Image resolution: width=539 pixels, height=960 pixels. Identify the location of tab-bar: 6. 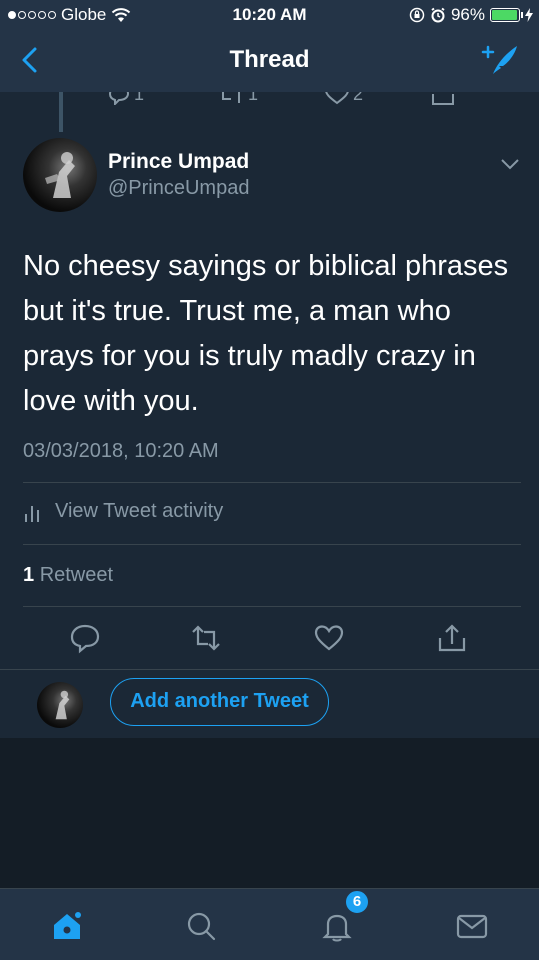
(269, 924).